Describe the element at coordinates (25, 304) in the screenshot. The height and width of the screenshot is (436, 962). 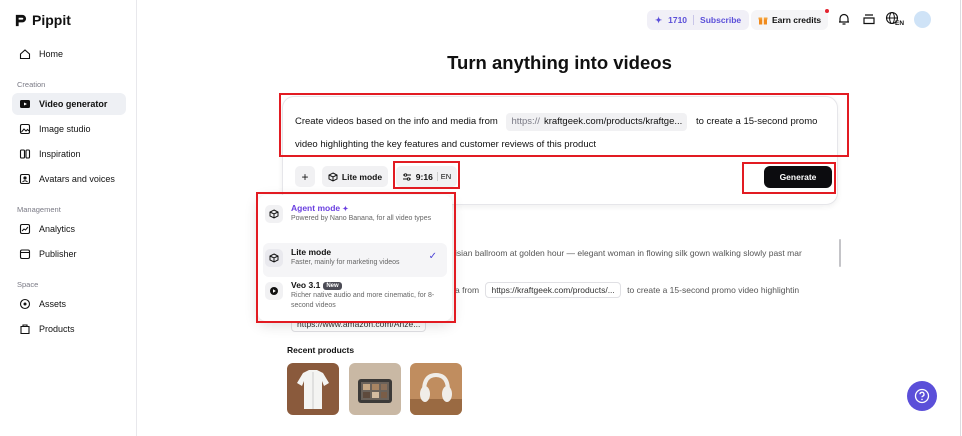
I see `assets-icon` at that location.